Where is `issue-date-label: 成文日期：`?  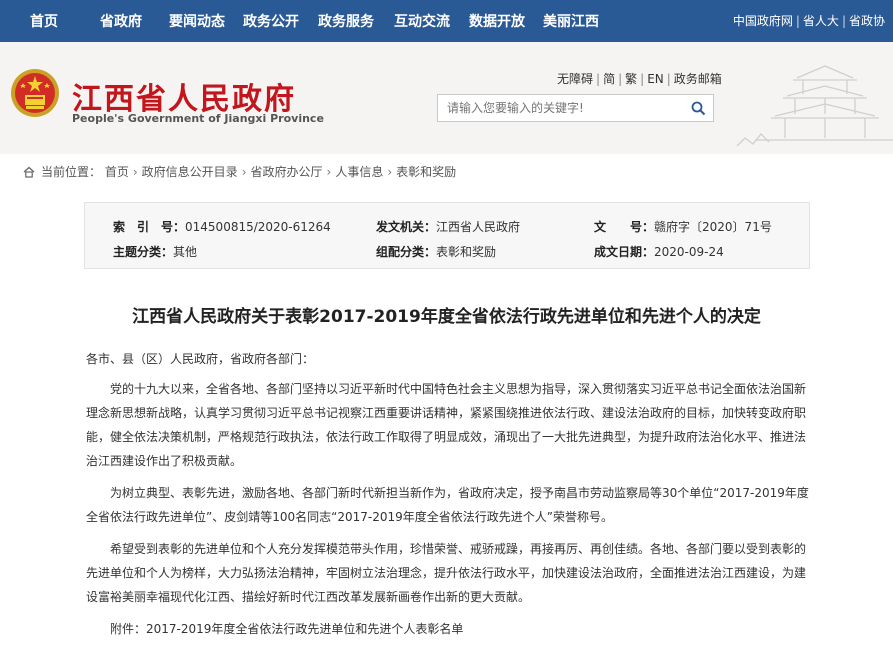 issue-date-label: 成文日期： is located at coordinates (624, 252).